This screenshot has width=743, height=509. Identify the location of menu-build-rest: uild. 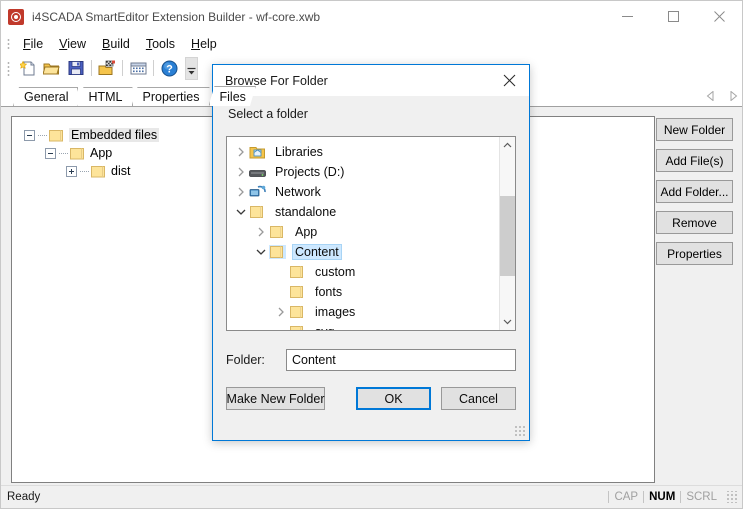
(120, 43).